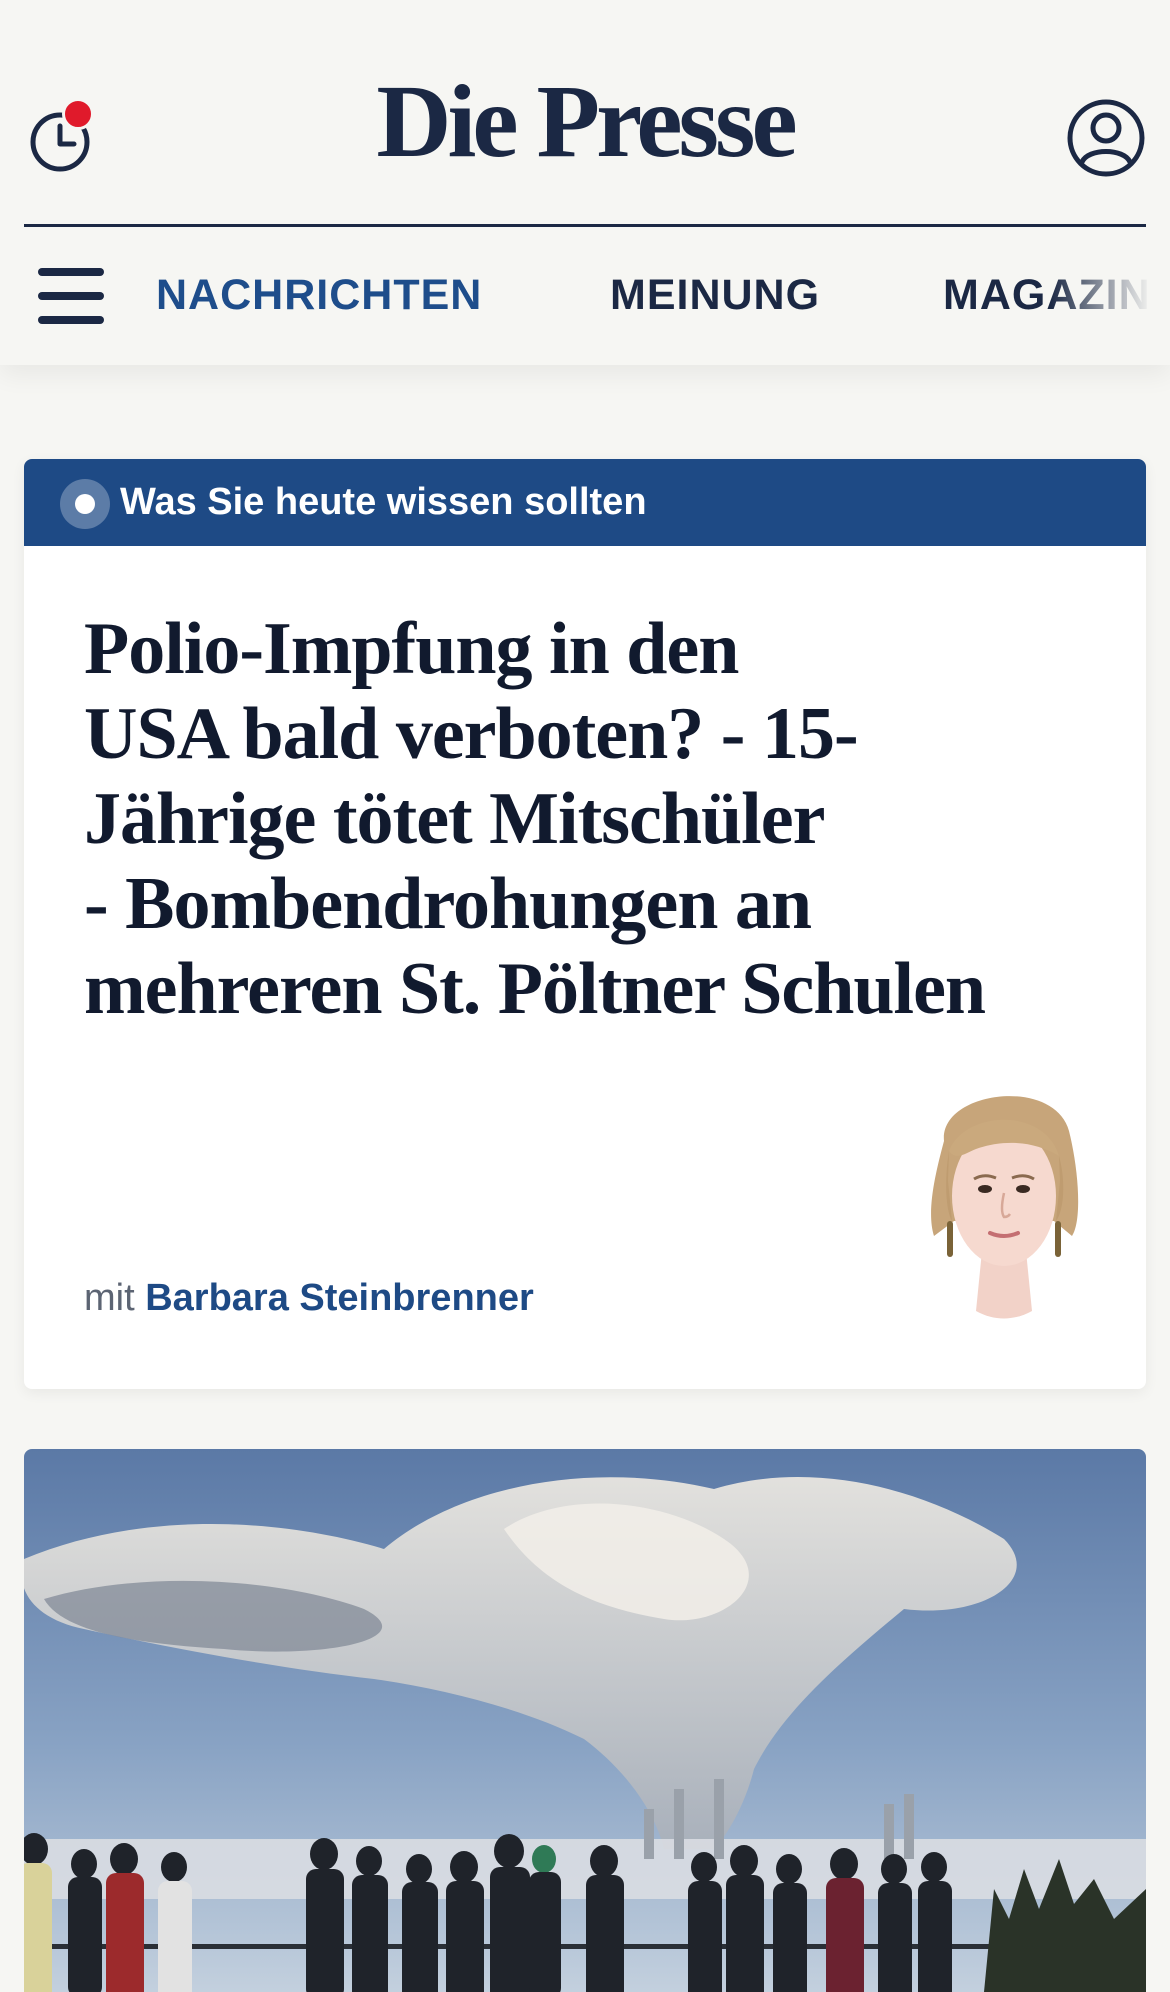 This screenshot has width=1170, height=1992. I want to click on nav-item-nachrichten: NACHRICHTEN, so click(319, 295).